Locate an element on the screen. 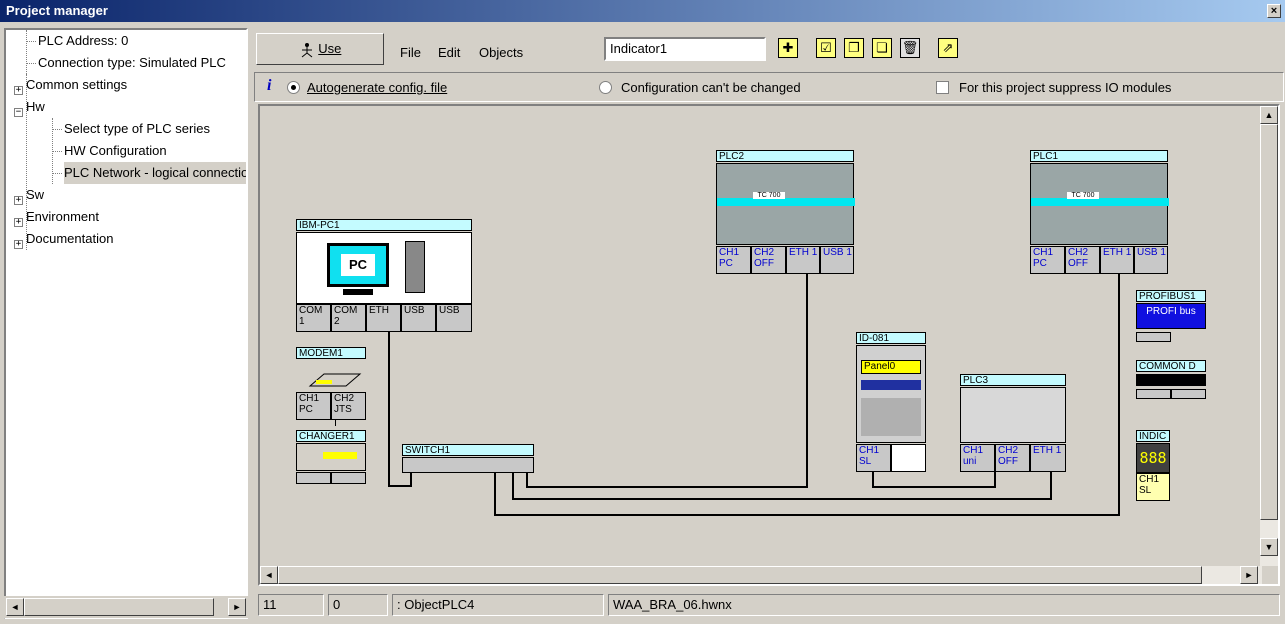  pc-port-com2: COM 2 is located at coordinates (348, 318).